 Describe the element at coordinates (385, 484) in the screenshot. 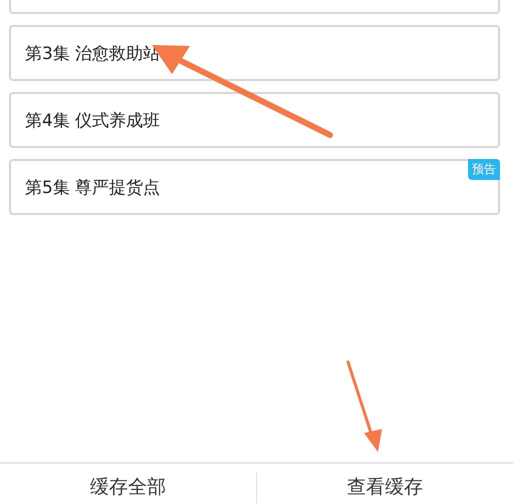

I see `cache-button: 查看缓存` at that location.